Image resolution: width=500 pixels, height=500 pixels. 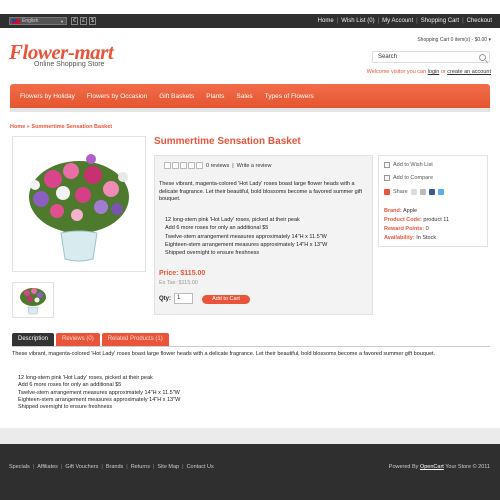 What do you see at coordinates (33, 339) in the screenshot?
I see `tab-description: Description` at bounding box center [33, 339].